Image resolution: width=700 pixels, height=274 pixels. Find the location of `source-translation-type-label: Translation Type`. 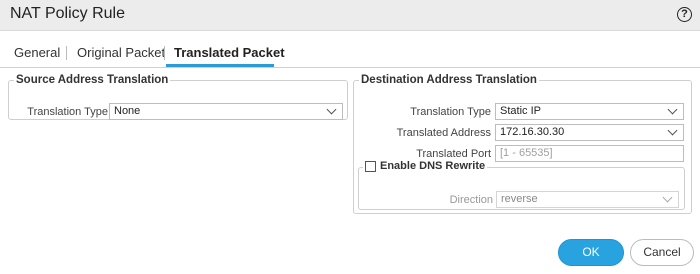

source-translation-type-label: Translation Type is located at coordinates (67, 112).